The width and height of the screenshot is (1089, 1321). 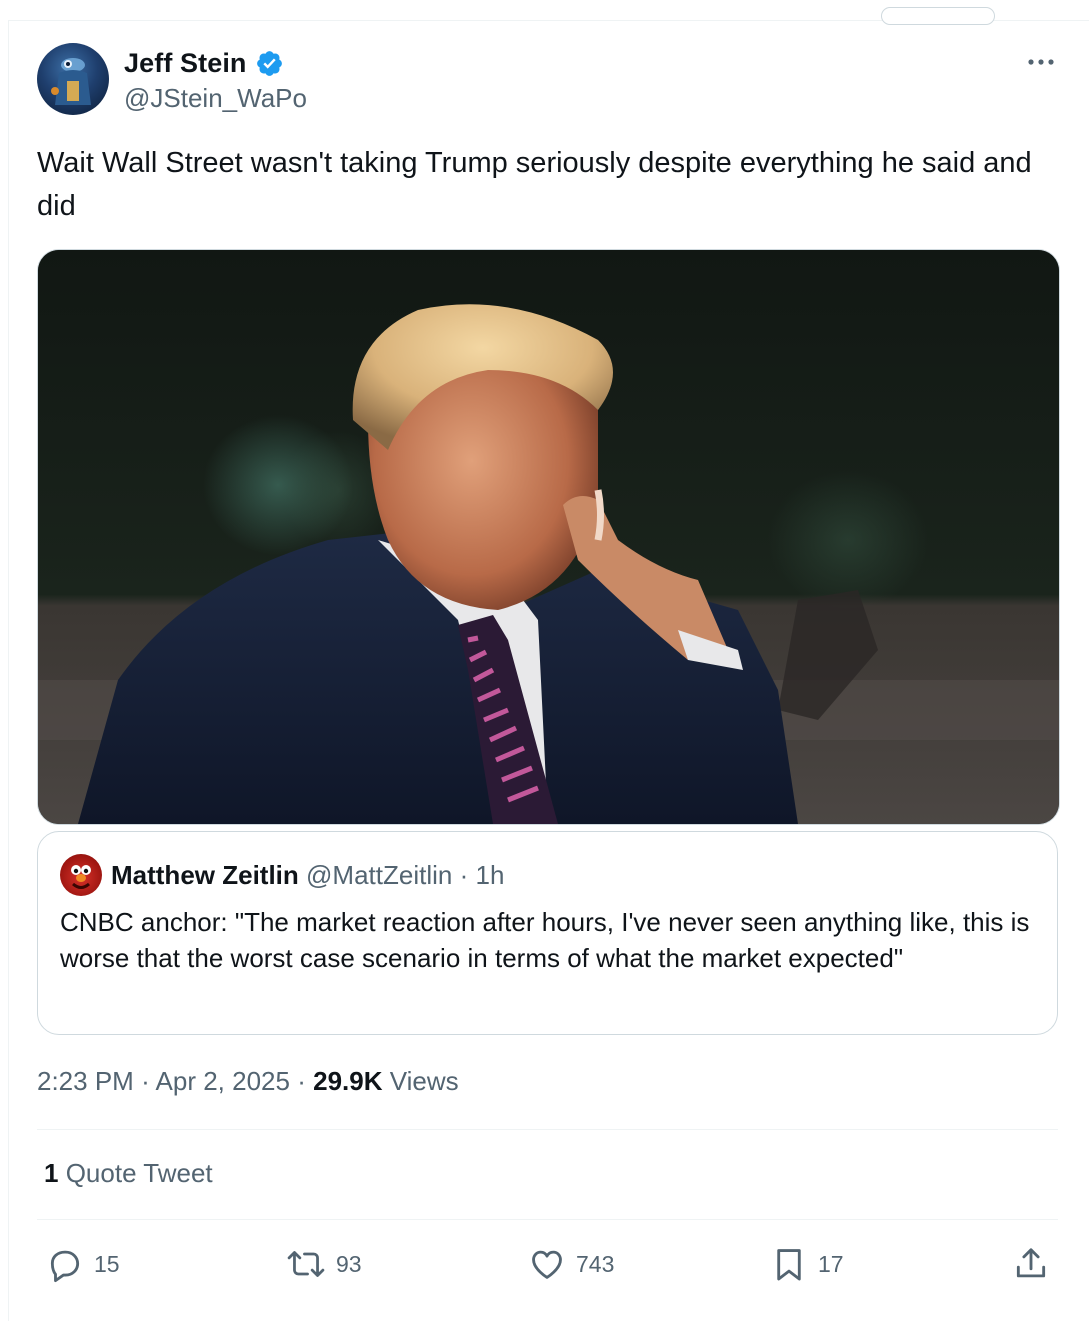 I want to click on quoted-tweet-header: Matthew Zeitlin @MattZeitlin · 1h, so click(x=307, y=875).